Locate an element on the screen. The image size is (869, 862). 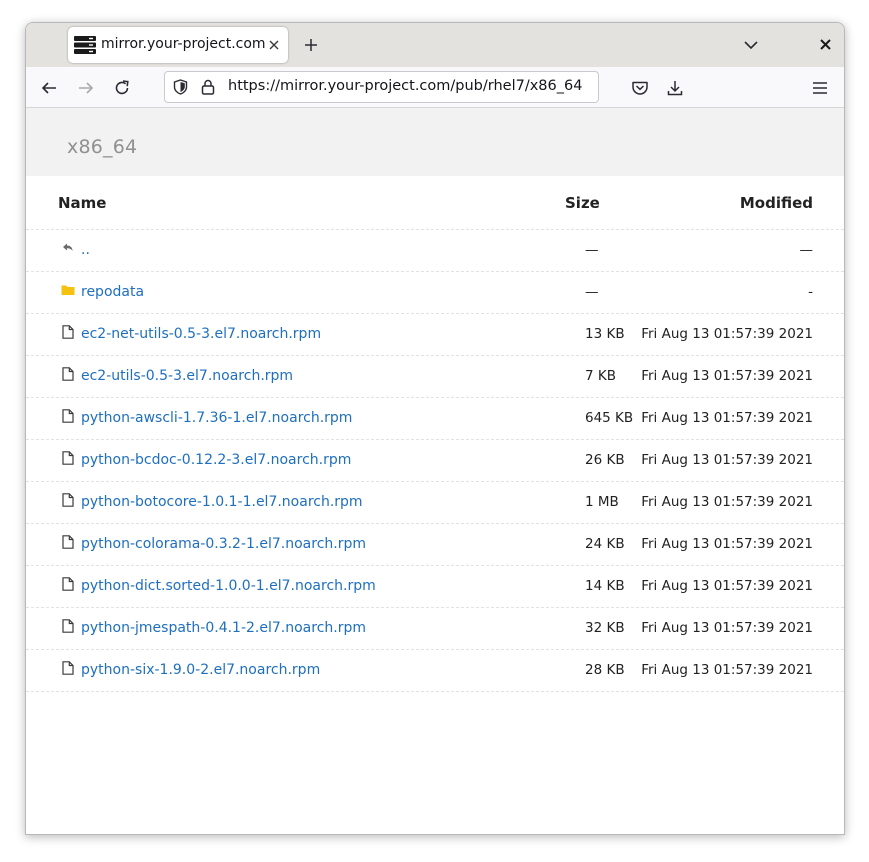
tab-title: mirror.your-project.com is located at coordinates (183, 44).